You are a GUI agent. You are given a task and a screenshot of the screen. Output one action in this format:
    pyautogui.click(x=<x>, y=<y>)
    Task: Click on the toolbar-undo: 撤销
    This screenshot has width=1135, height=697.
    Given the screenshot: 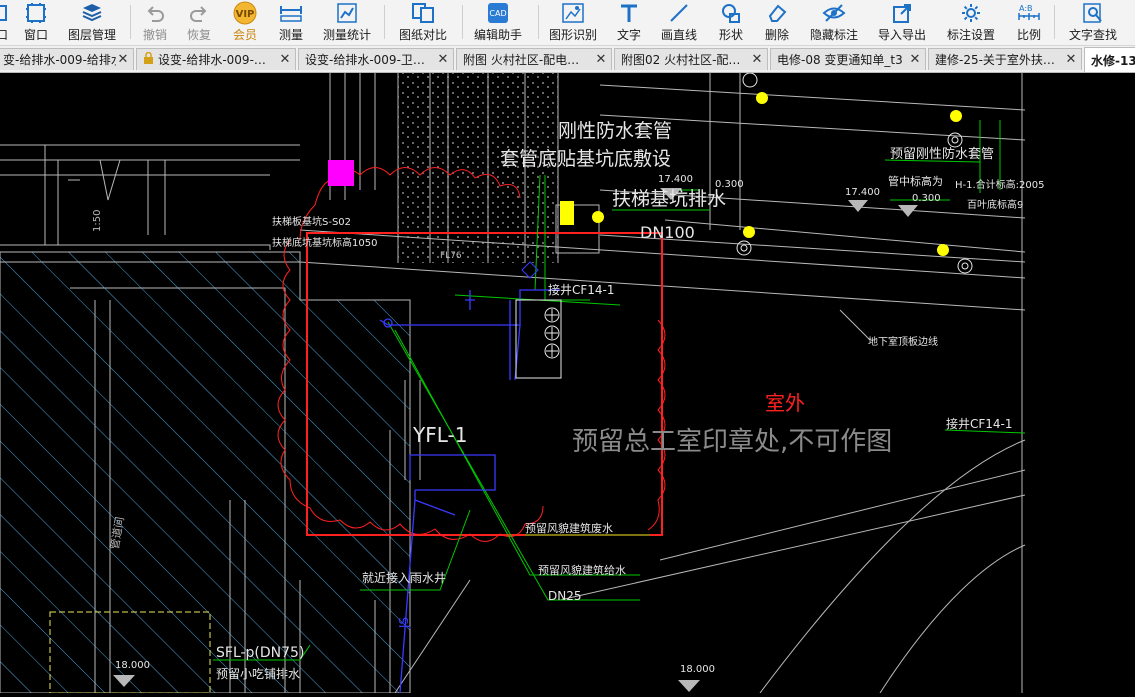 What is the action you would take?
    pyautogui.click(x=155, y=22)
    